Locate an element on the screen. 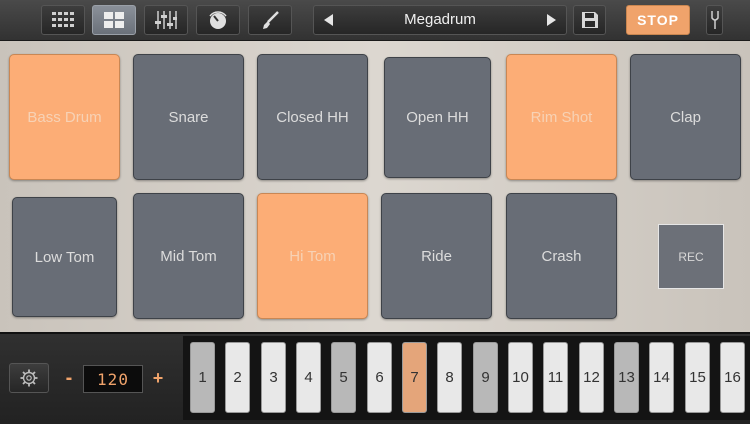 The width and height of the screenshot is (750, 424). previous-preset-arrow-icon is located at coordinates (328, 20).